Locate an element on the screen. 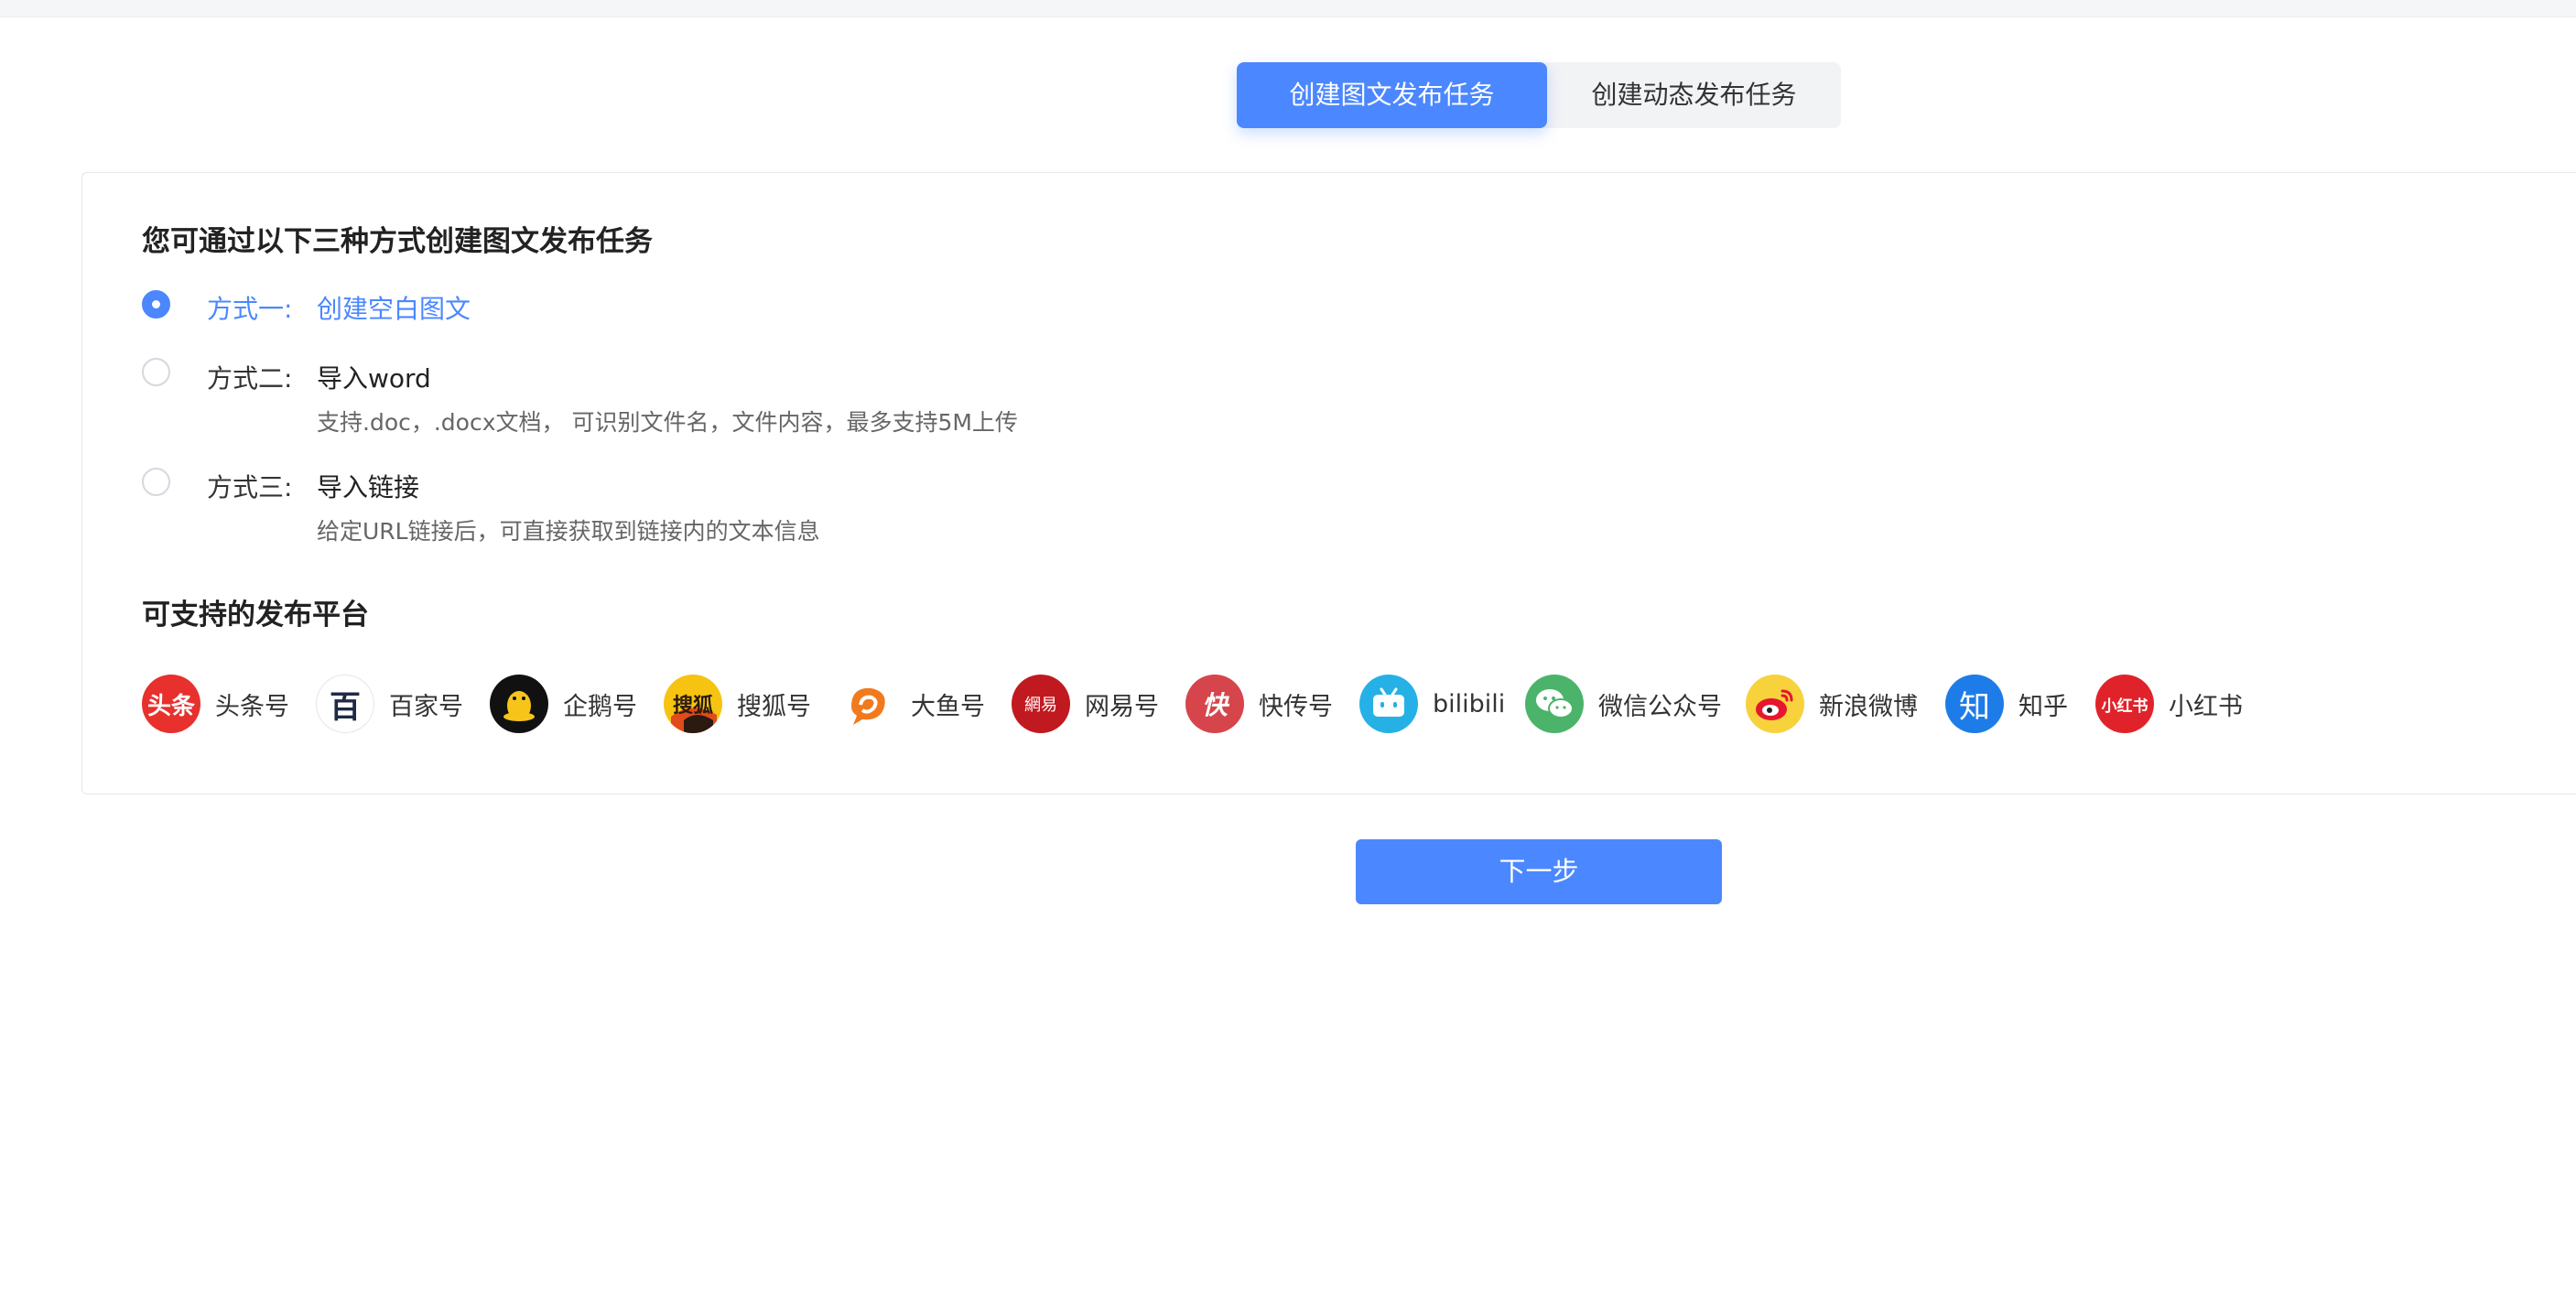  penguin-icon is located at coordinates (519, 704).